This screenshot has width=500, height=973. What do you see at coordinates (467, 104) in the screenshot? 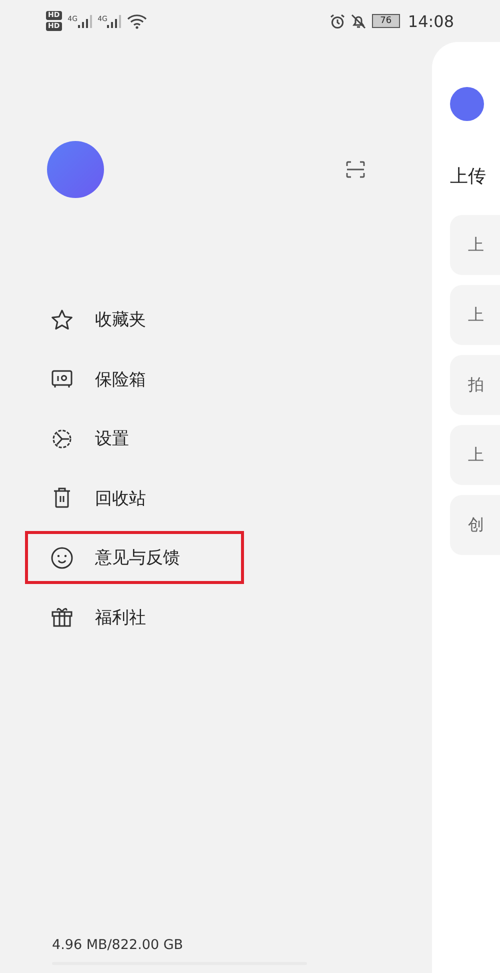
I see `avatar` at bounding box center [467, 104].